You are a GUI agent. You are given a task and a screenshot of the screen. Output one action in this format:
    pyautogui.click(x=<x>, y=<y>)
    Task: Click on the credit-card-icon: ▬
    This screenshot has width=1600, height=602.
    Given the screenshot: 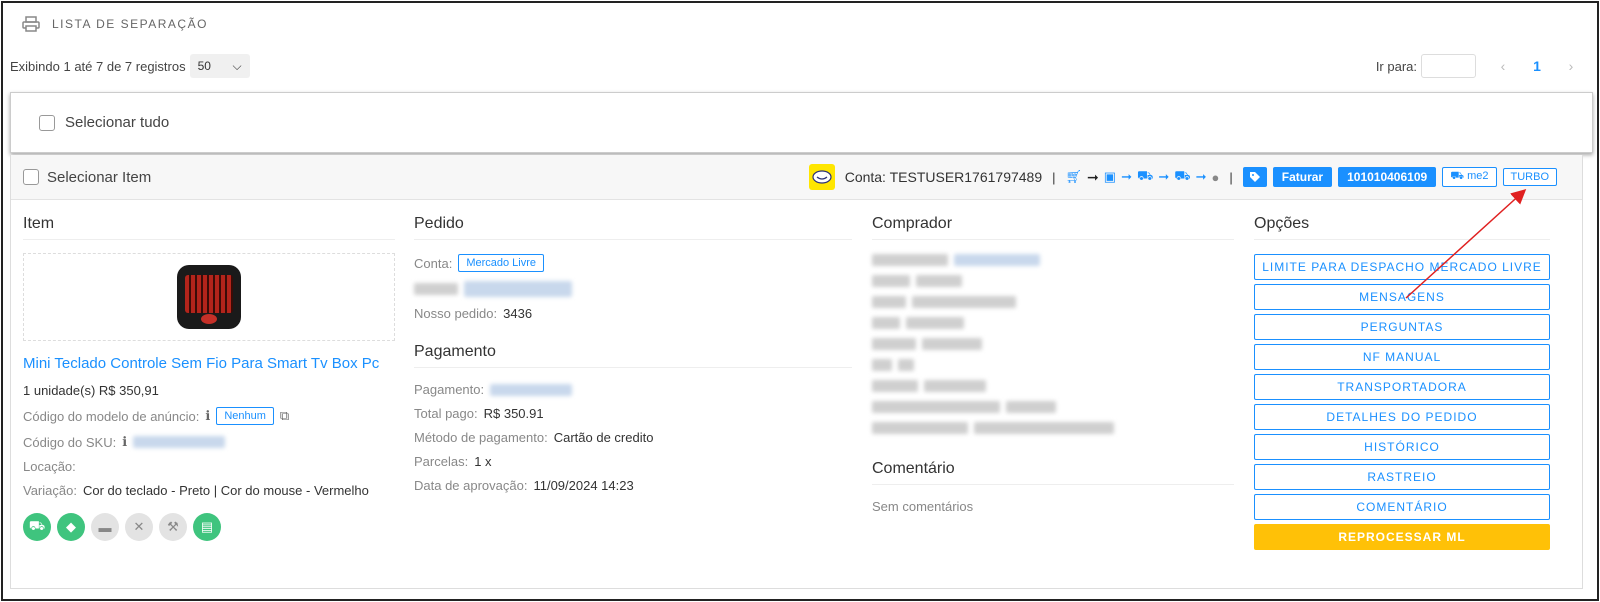 What is the action you would take?
    pyautogui.click(x=105, y=527)
    